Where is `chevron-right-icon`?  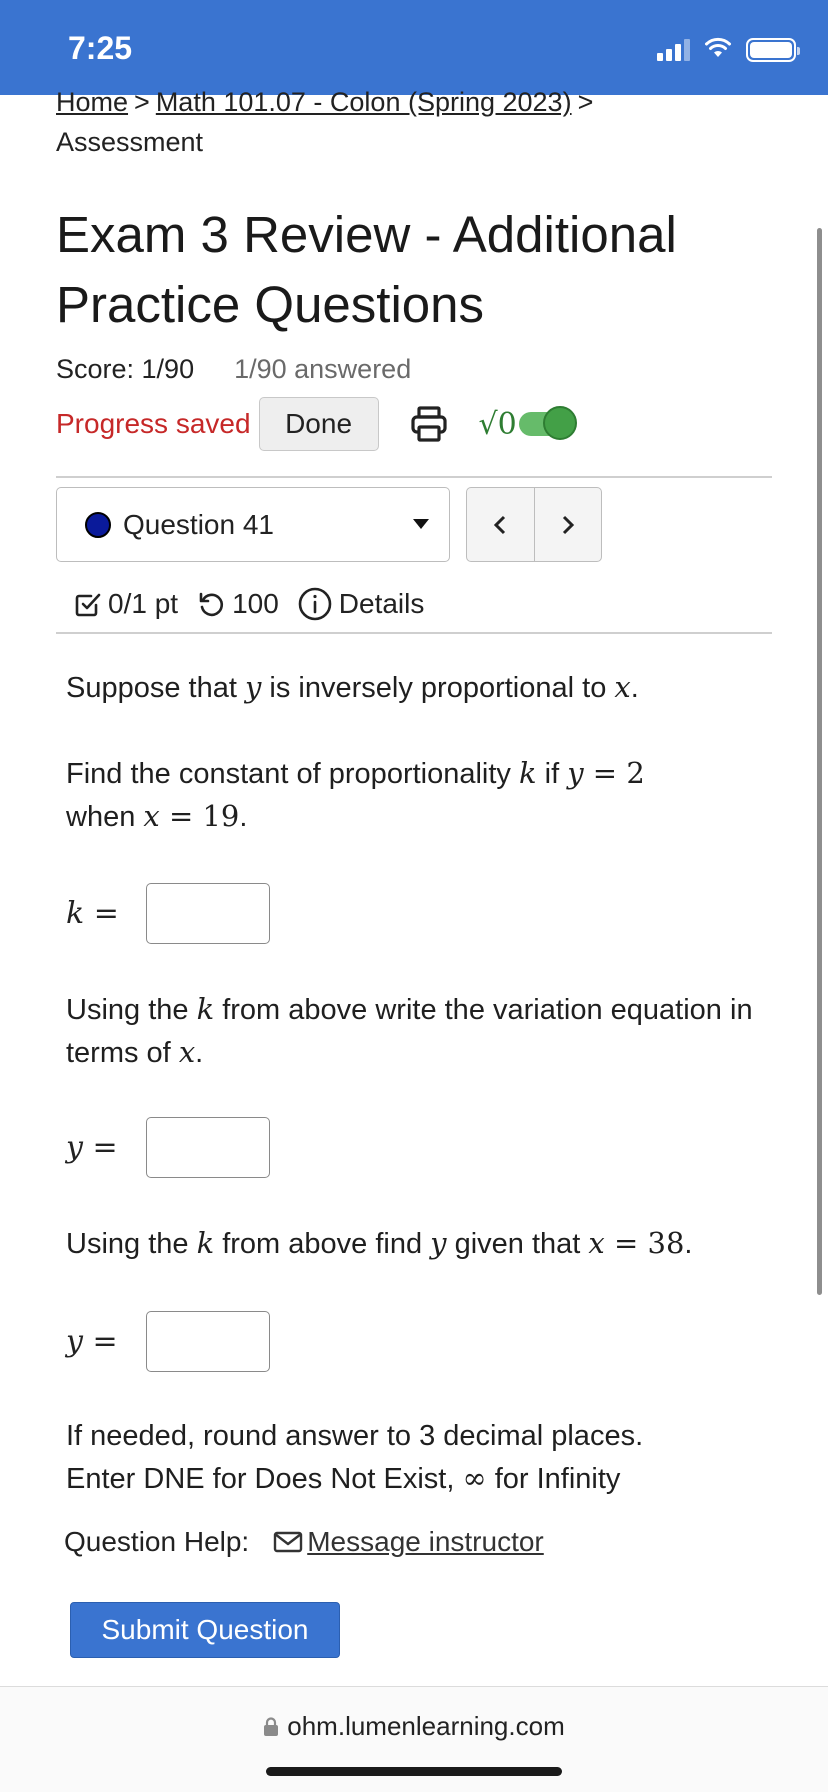
chevron-right-icon is located at coordinates (568, 524).